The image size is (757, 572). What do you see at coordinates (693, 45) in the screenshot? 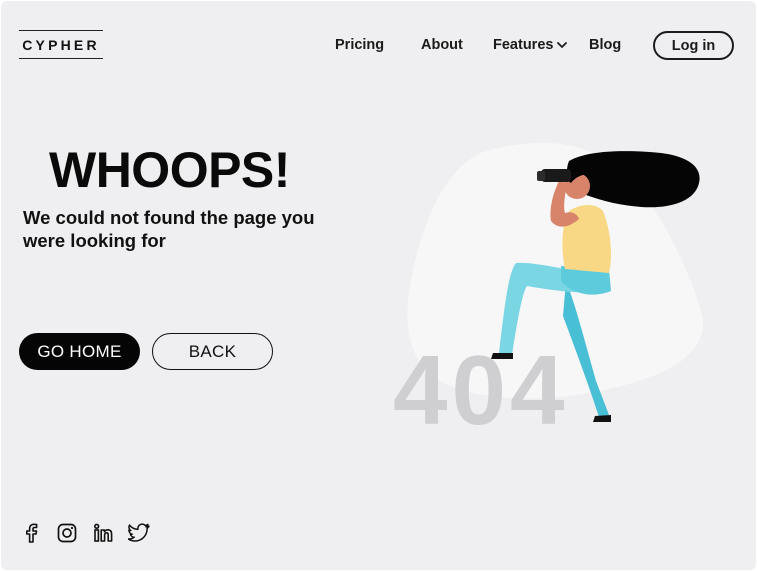
I see `login-button: Log in` at bounding box center [693, 45].